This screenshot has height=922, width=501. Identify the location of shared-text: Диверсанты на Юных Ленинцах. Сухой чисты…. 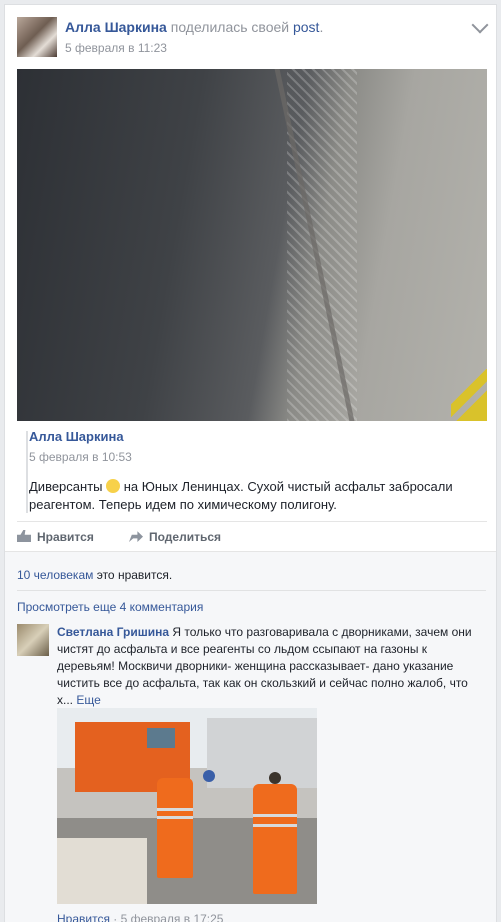
(249, 496).